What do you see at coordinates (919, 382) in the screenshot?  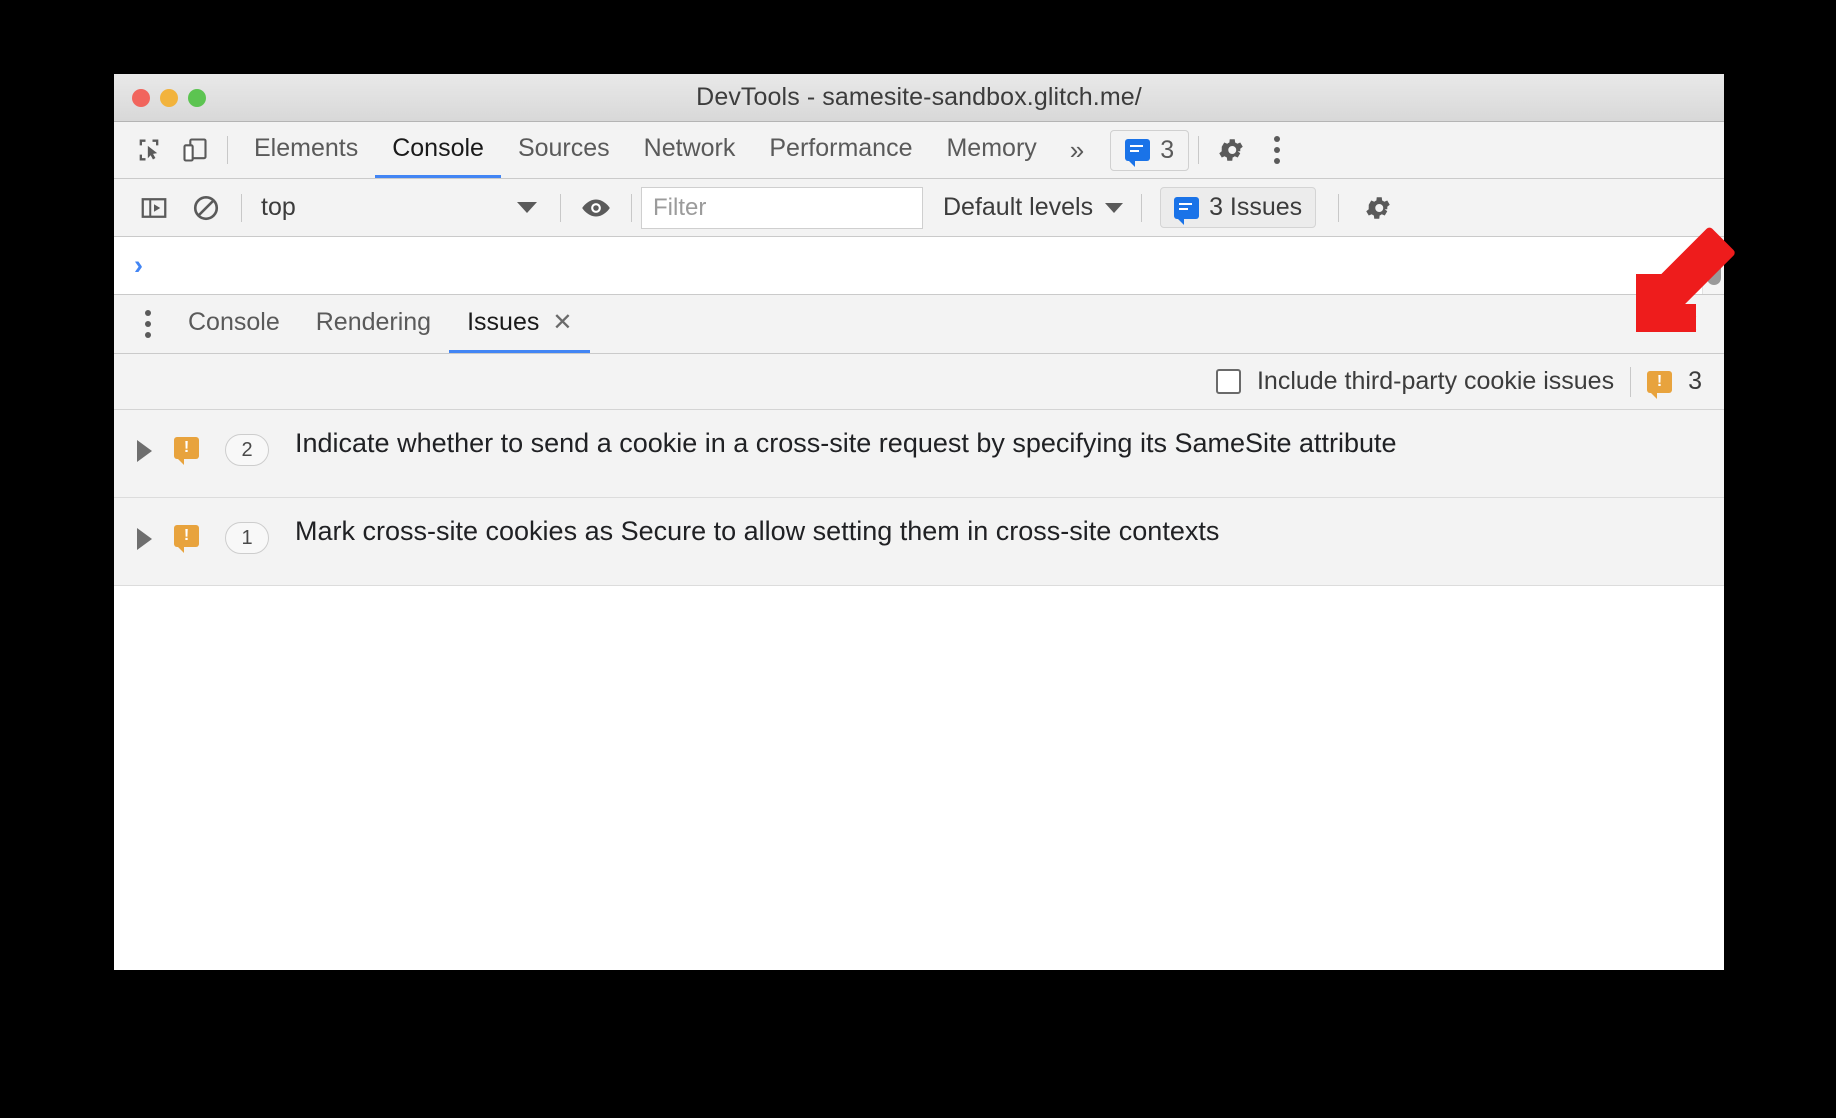 I see `issues-toolbar: Include third-party cookie issues ! 3` at bounding box center [919, 382].